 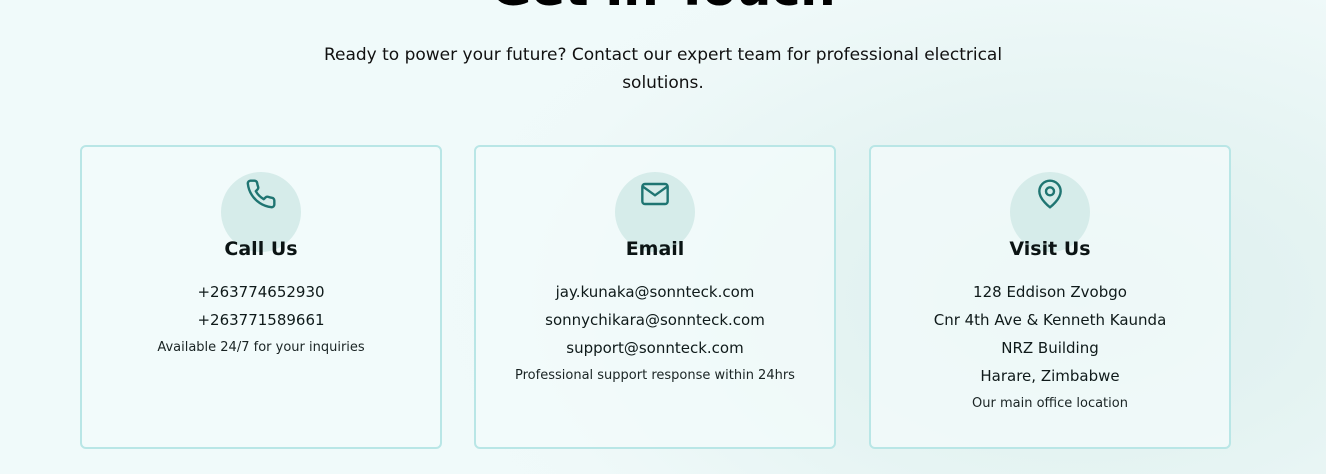 What do you see at coordinates (1050, 320) in the screenshot?
I see `address-line: Cnr 4th Ave & Kenneth Kaunda` at bounding box center [1050, 320].